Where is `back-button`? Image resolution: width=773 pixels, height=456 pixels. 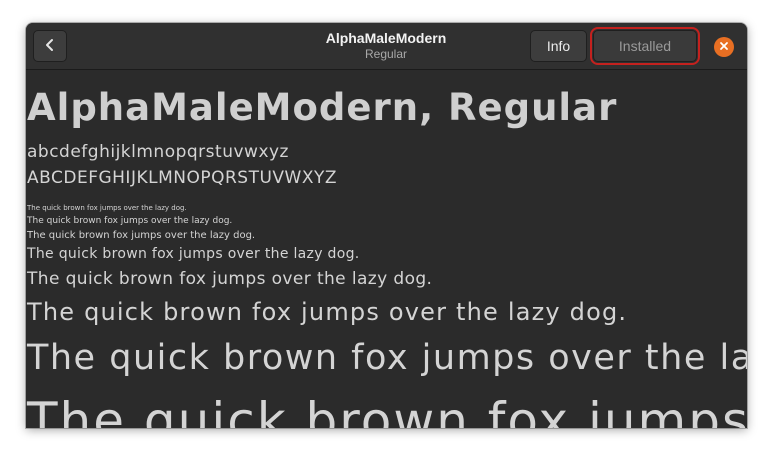
back-button is located at coordinates (50, 46).